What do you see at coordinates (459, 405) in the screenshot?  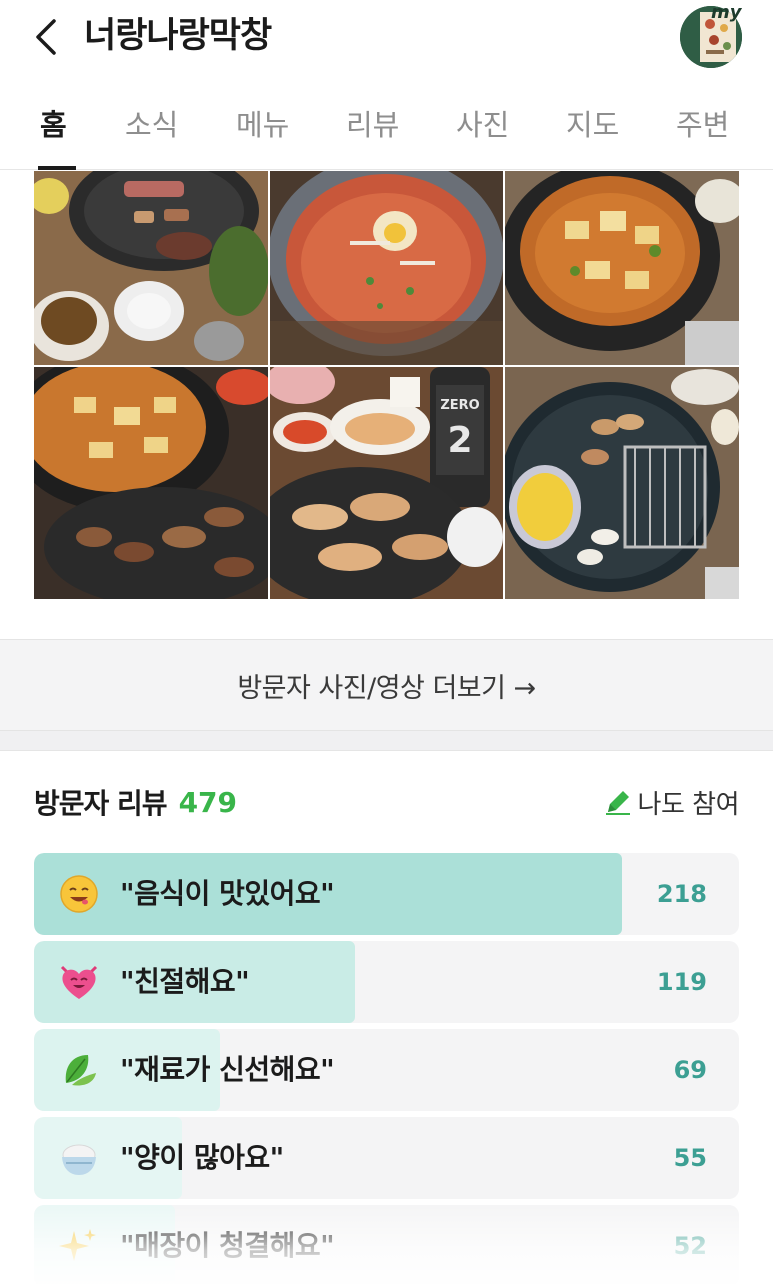 I see `soju-brand-text: ZERO` at bounding box center [459, 405].